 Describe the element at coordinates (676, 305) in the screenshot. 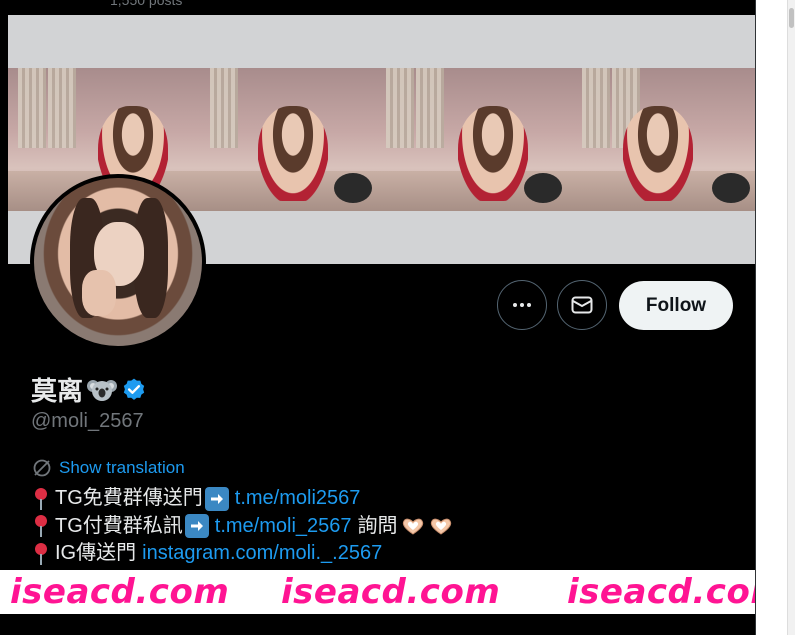

I see `follow-button: Follow` at that location.